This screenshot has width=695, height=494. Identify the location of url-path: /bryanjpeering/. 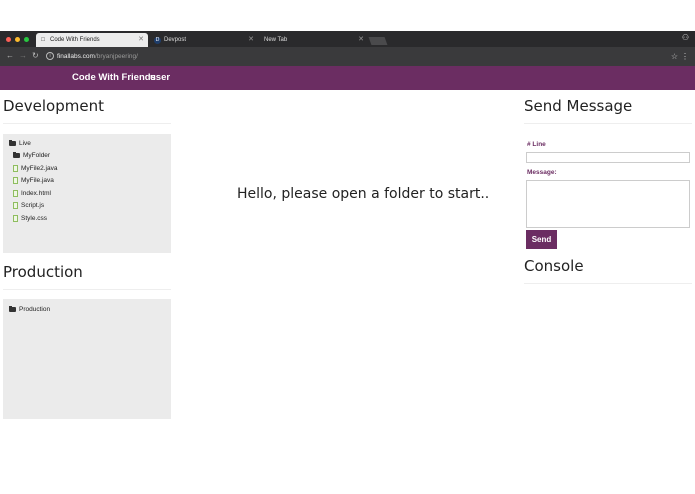
(116, 56).